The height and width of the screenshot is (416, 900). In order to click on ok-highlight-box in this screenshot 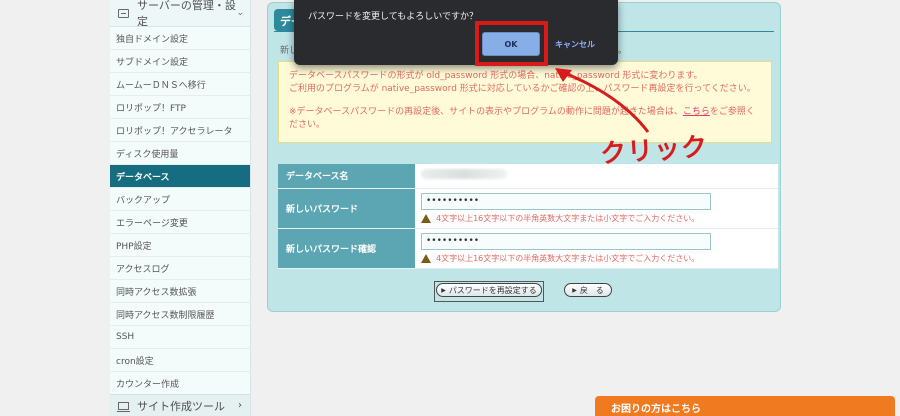, I will do `click(511, 43)`.